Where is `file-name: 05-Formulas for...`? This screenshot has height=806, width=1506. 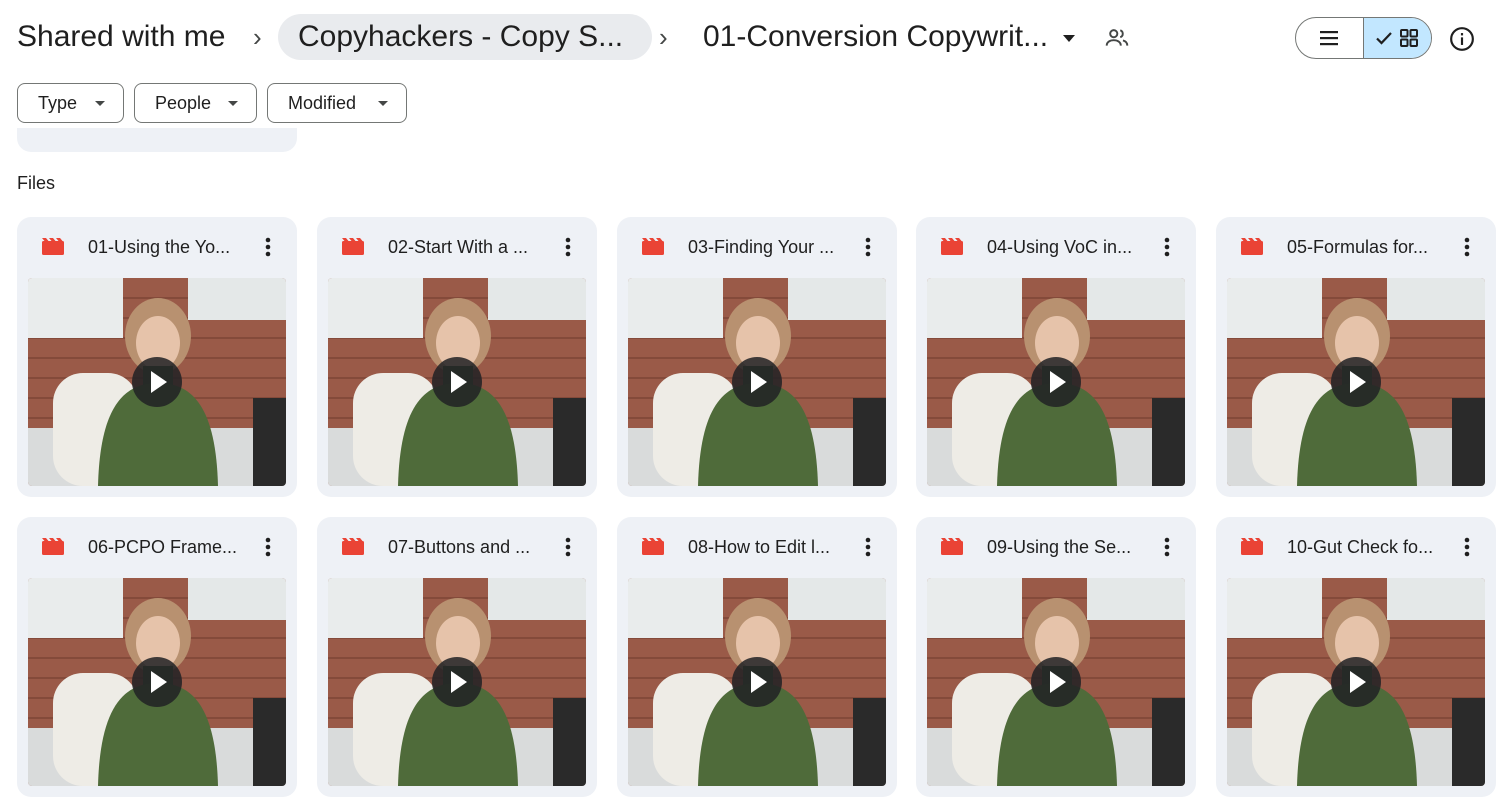
file-name: 05-Formulas for... is located at coordinates (1358, 247).